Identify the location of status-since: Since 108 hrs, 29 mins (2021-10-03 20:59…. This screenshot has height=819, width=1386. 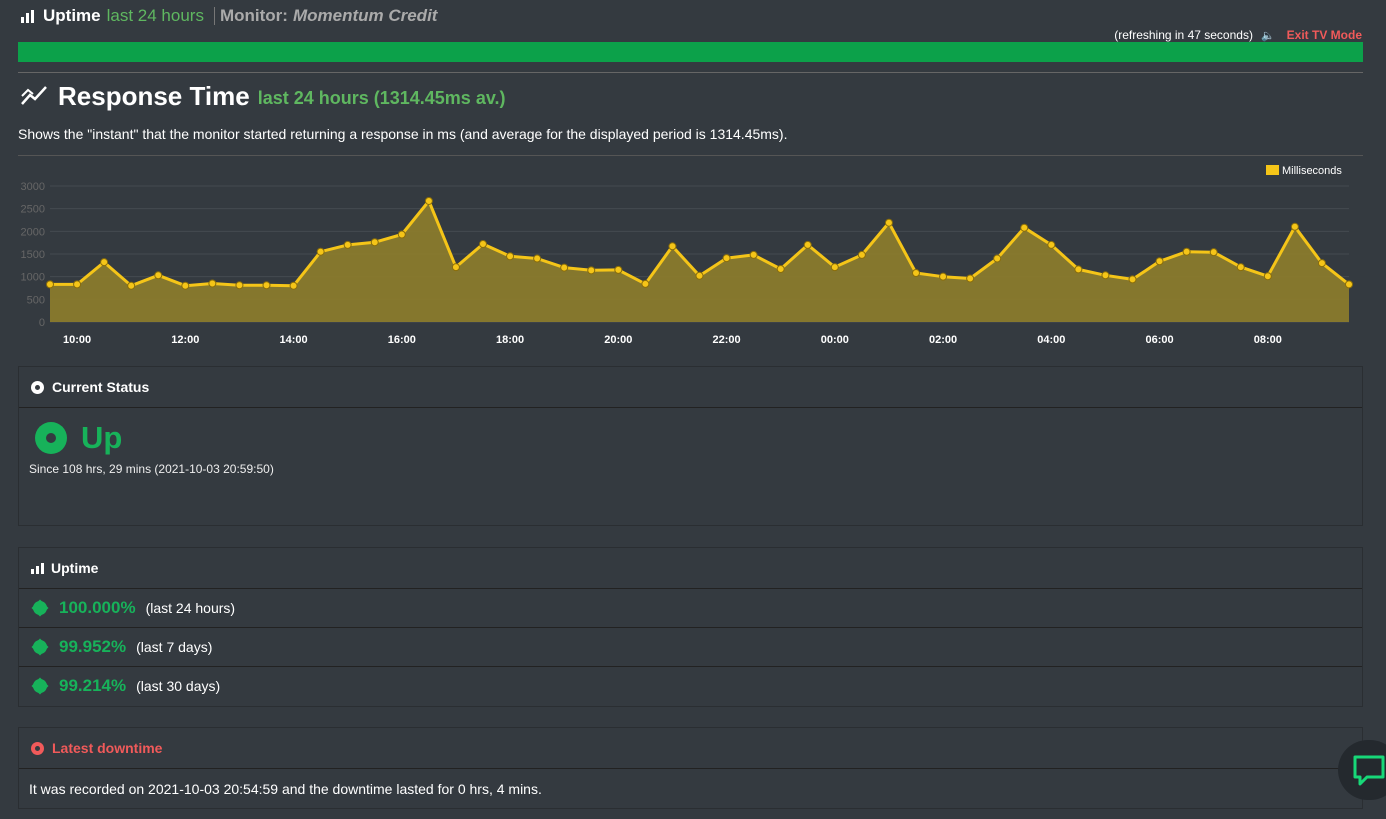
(151, 469).